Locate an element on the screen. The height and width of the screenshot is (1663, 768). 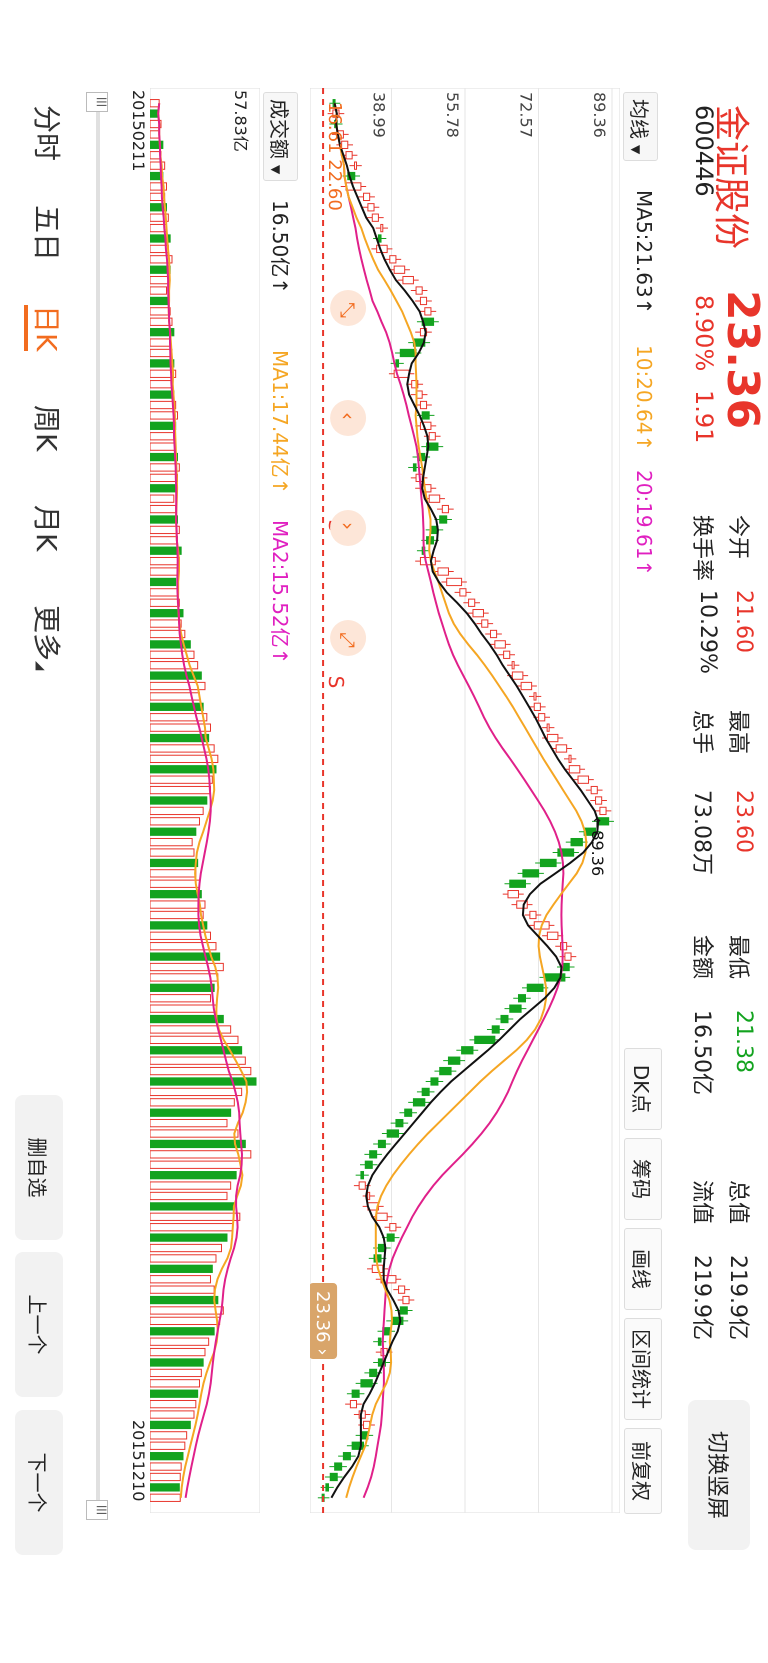
range-stats-button: 区间统计 is located at coordinates (643, 1369).